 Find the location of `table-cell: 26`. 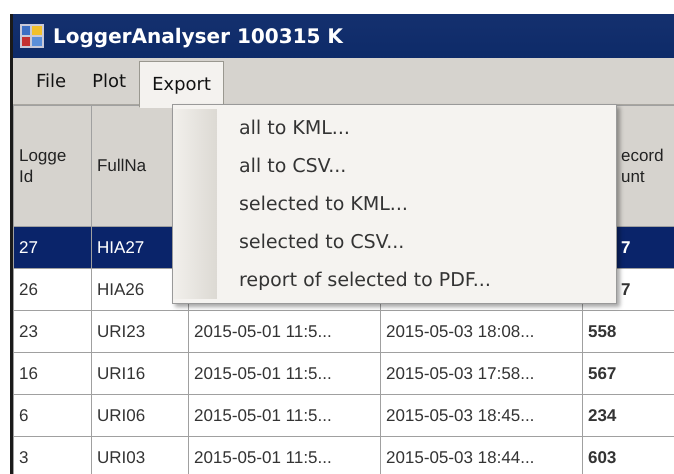

table-cell: 26 is located at coordinates (53, 289).